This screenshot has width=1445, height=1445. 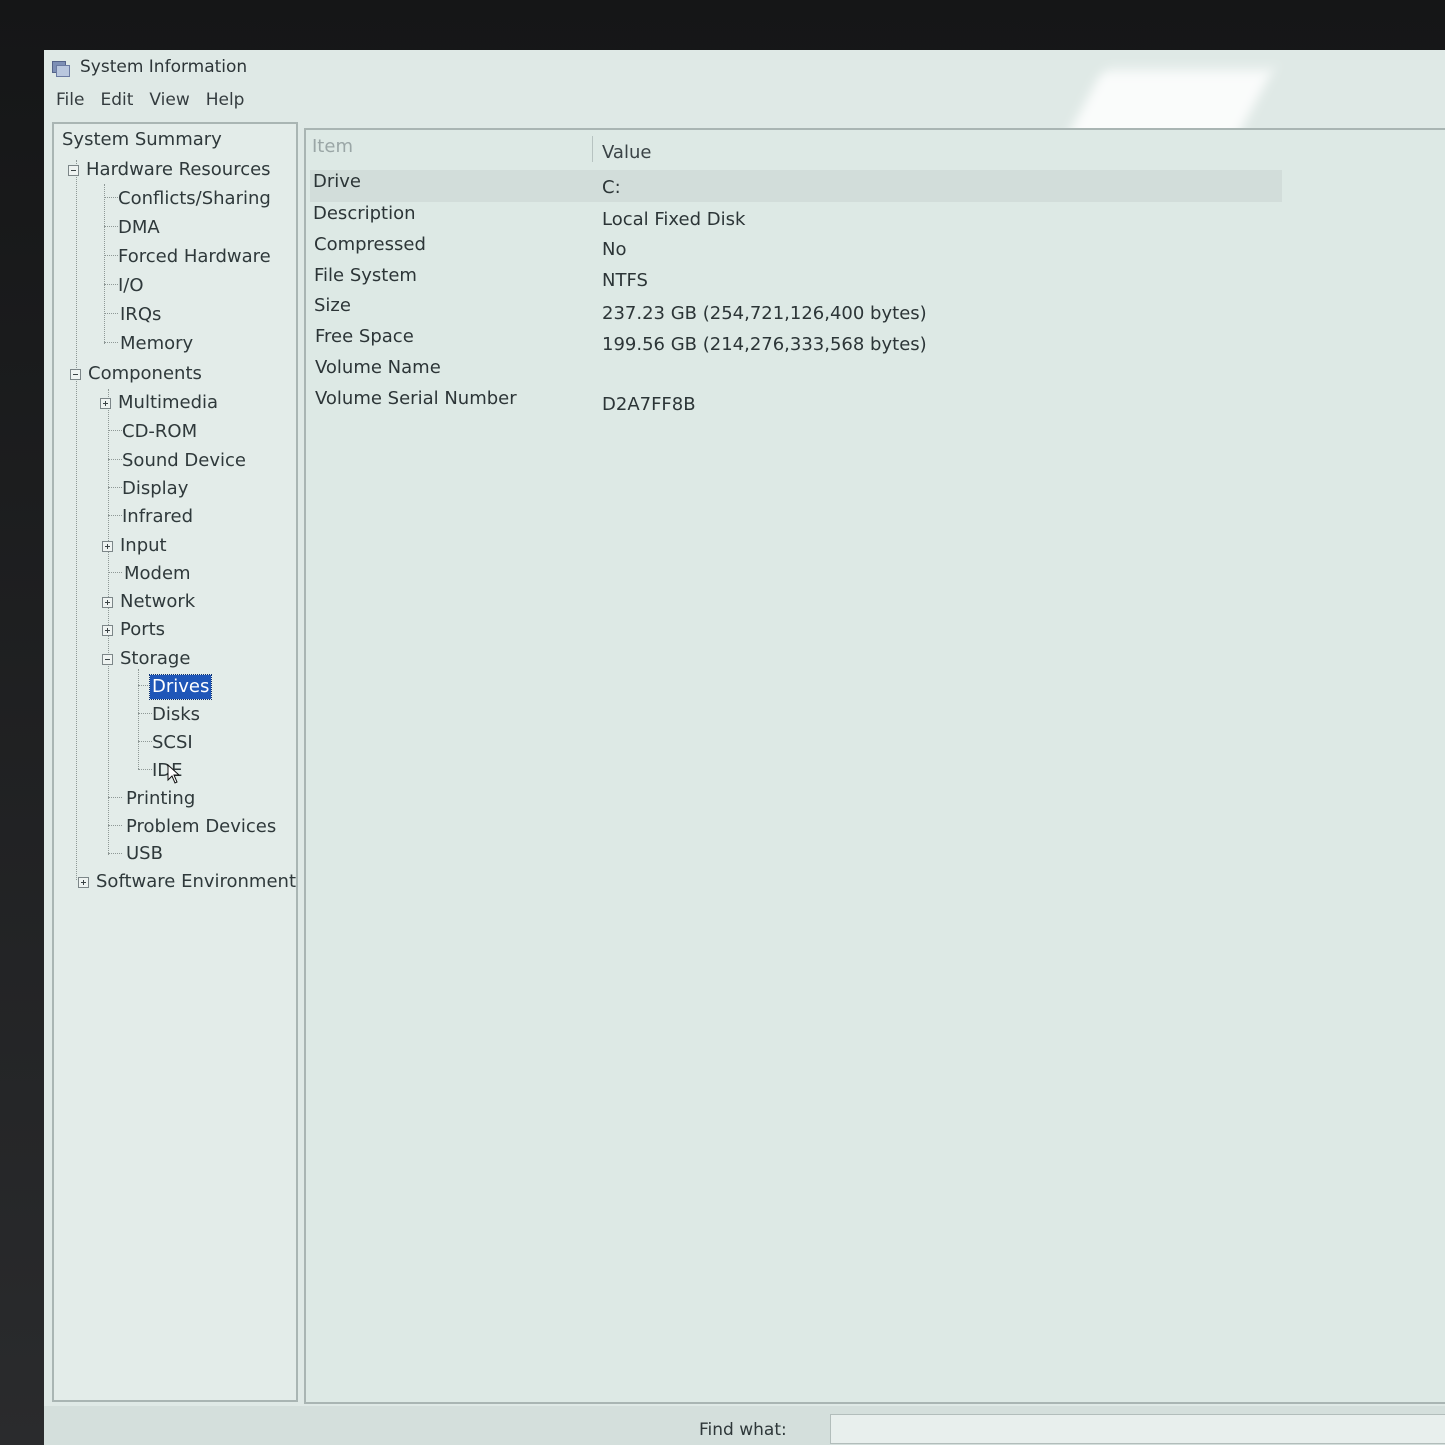 I want to click on tree-item-printing: Printing, so click(x=160, y=799).